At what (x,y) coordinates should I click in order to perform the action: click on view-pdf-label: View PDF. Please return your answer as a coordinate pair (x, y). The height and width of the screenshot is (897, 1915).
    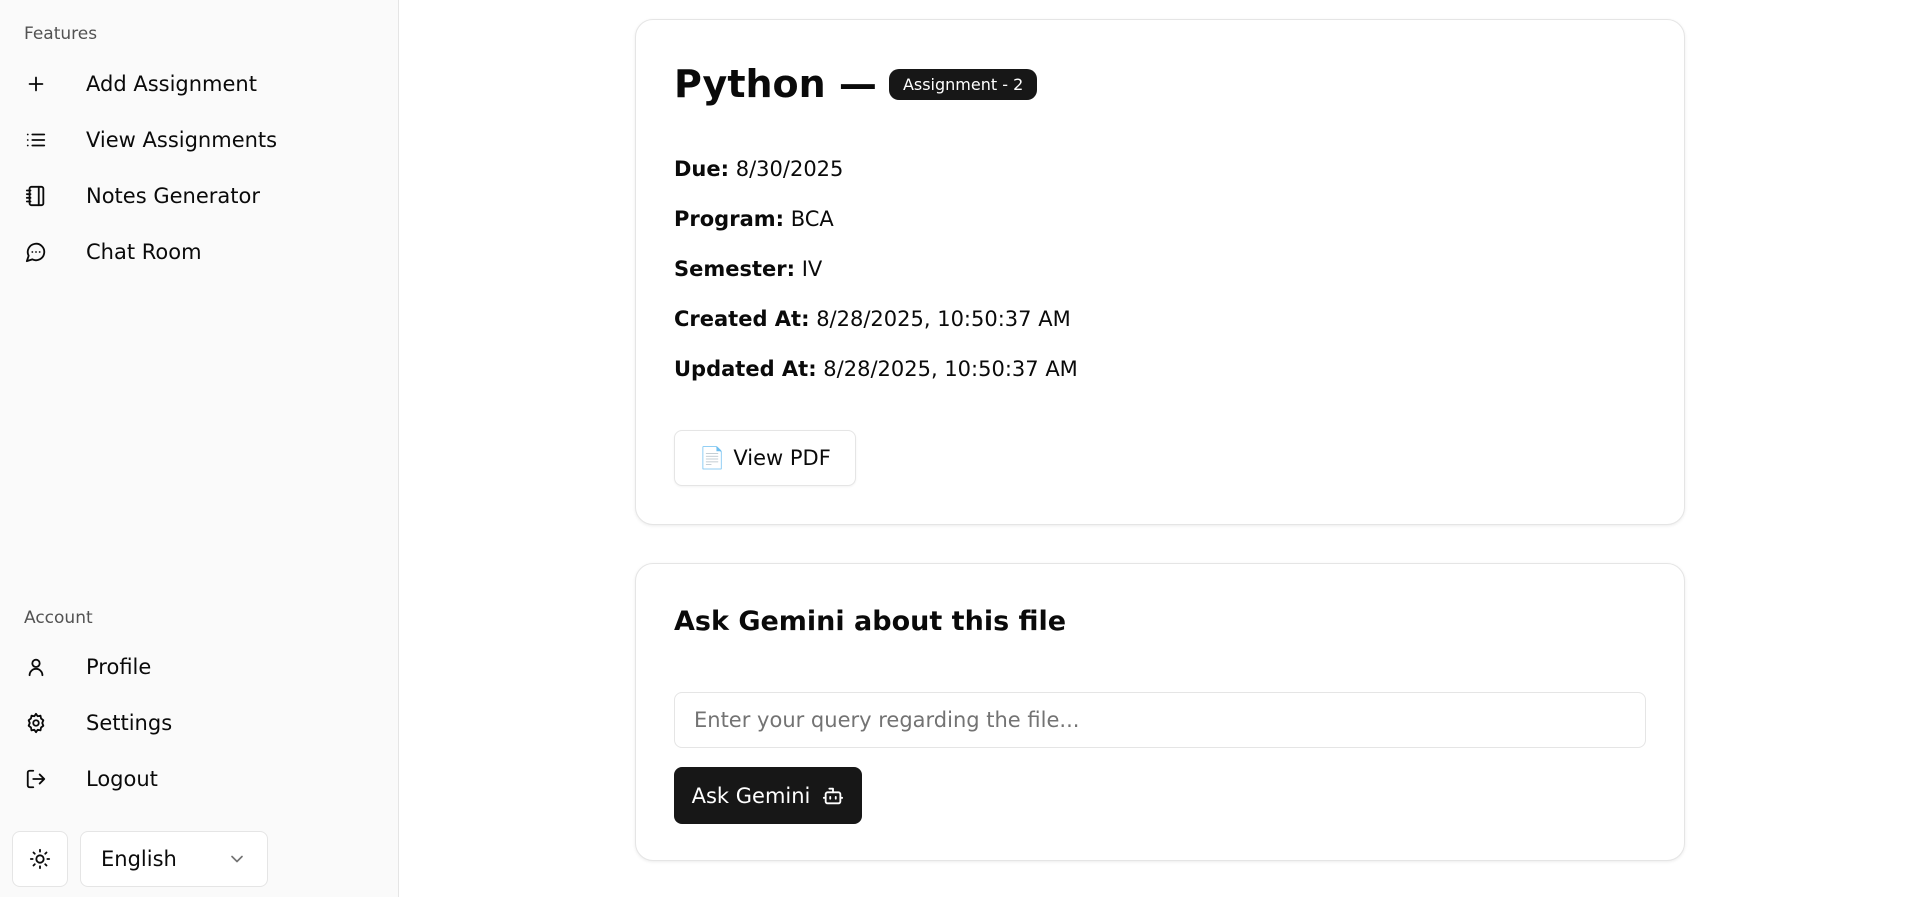
    Looking at the image, I should click on (782, 458).